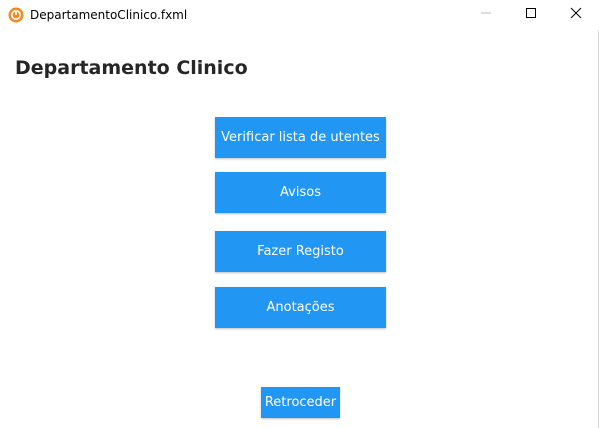 This screenshot has width=599, height=428. Describe the element at coordinates (300, 251) in the screenshot. I see `make-record-button: Fazer Registo` at that location.